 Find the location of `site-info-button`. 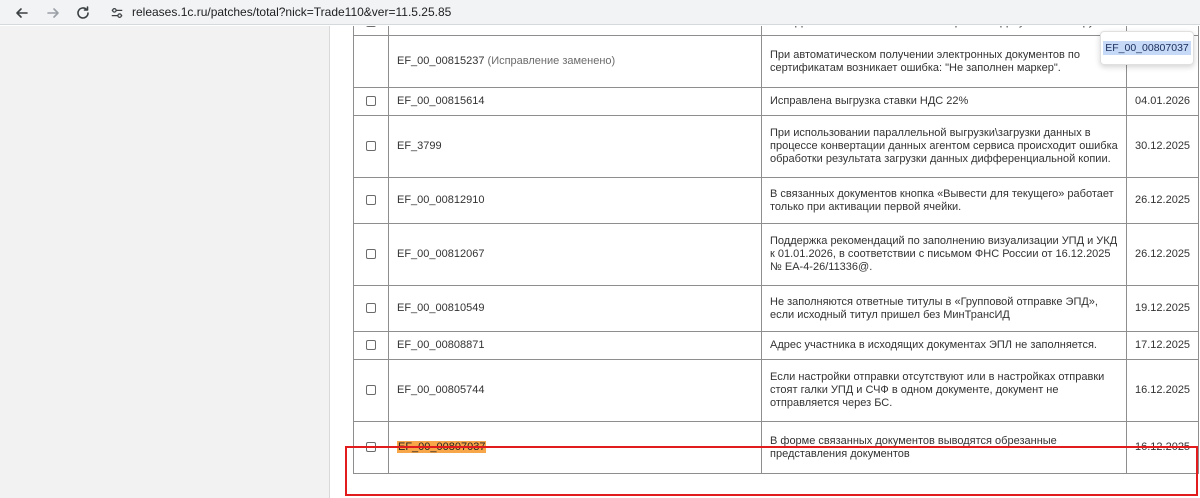

site-info-button is located at coordinates (117, 13).